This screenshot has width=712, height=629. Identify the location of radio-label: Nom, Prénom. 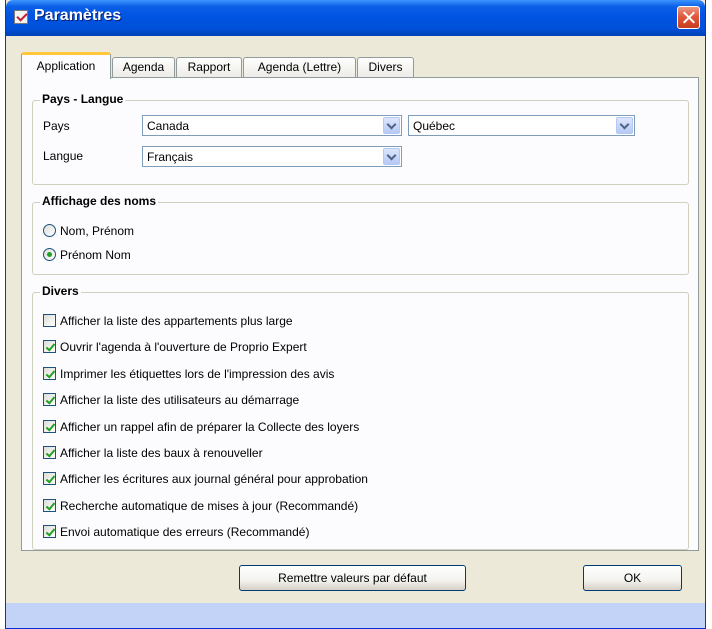
(97, 231).